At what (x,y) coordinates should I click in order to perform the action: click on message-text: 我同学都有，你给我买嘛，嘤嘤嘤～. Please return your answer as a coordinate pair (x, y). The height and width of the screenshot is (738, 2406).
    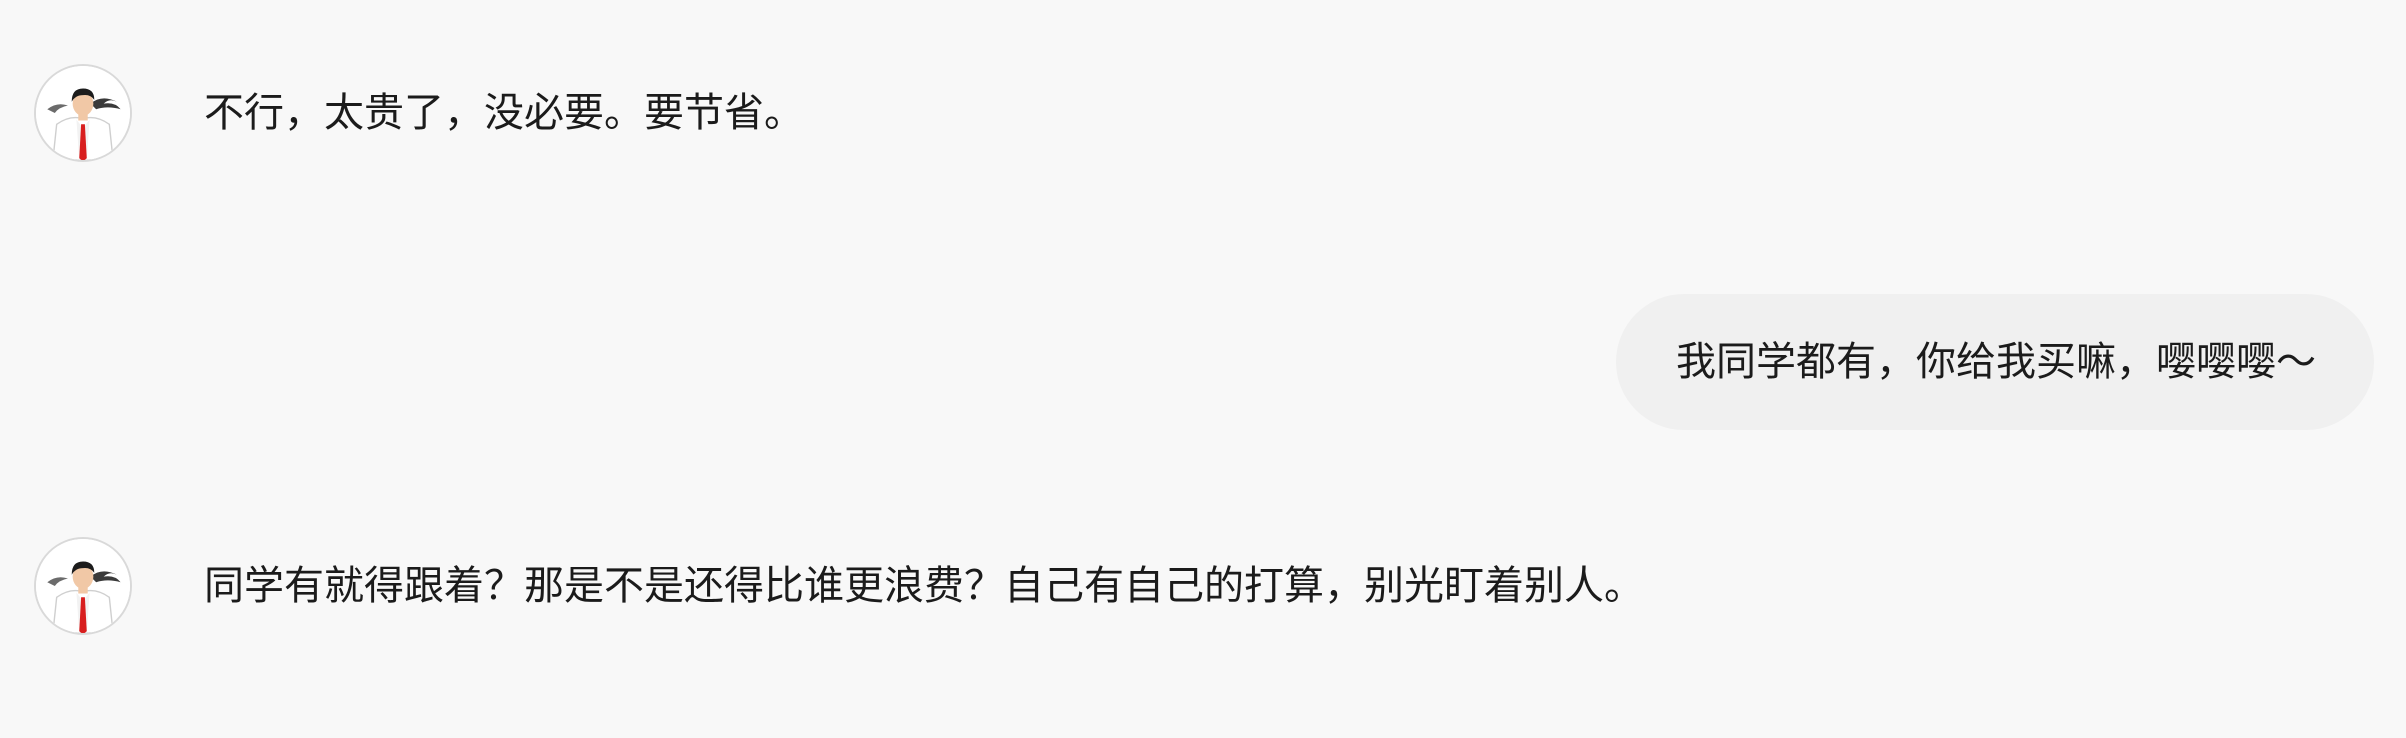
    Looking at the image, I should click on (1996, 362).